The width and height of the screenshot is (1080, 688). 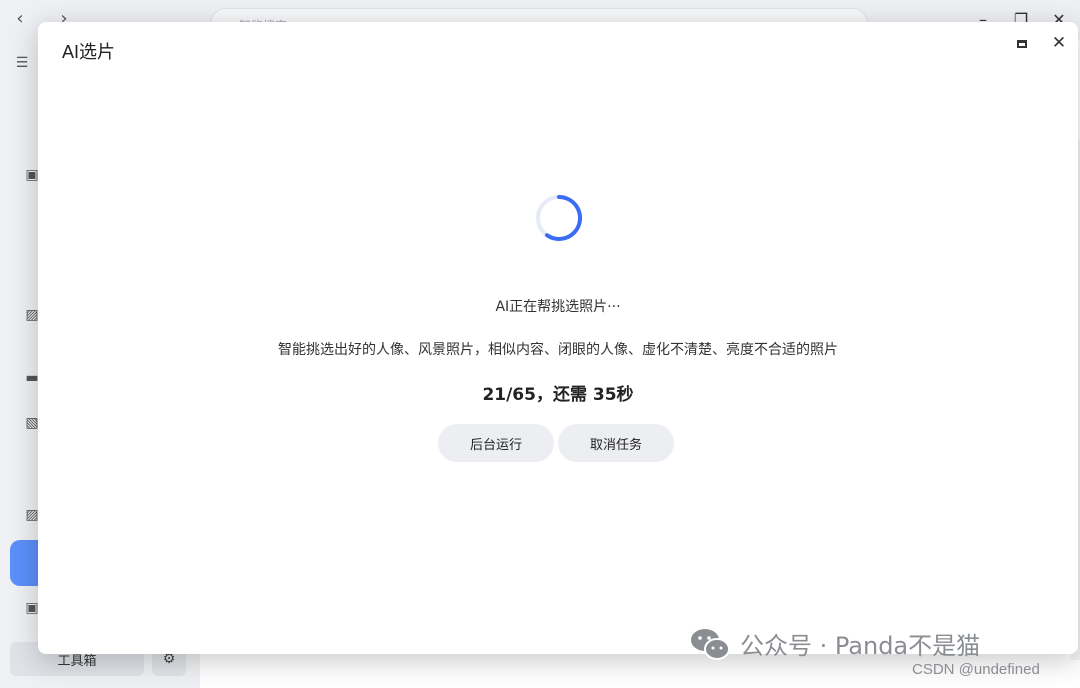 I want to click on watermark: 公众号 · Panda不是猫, so click(x=835, y=643).